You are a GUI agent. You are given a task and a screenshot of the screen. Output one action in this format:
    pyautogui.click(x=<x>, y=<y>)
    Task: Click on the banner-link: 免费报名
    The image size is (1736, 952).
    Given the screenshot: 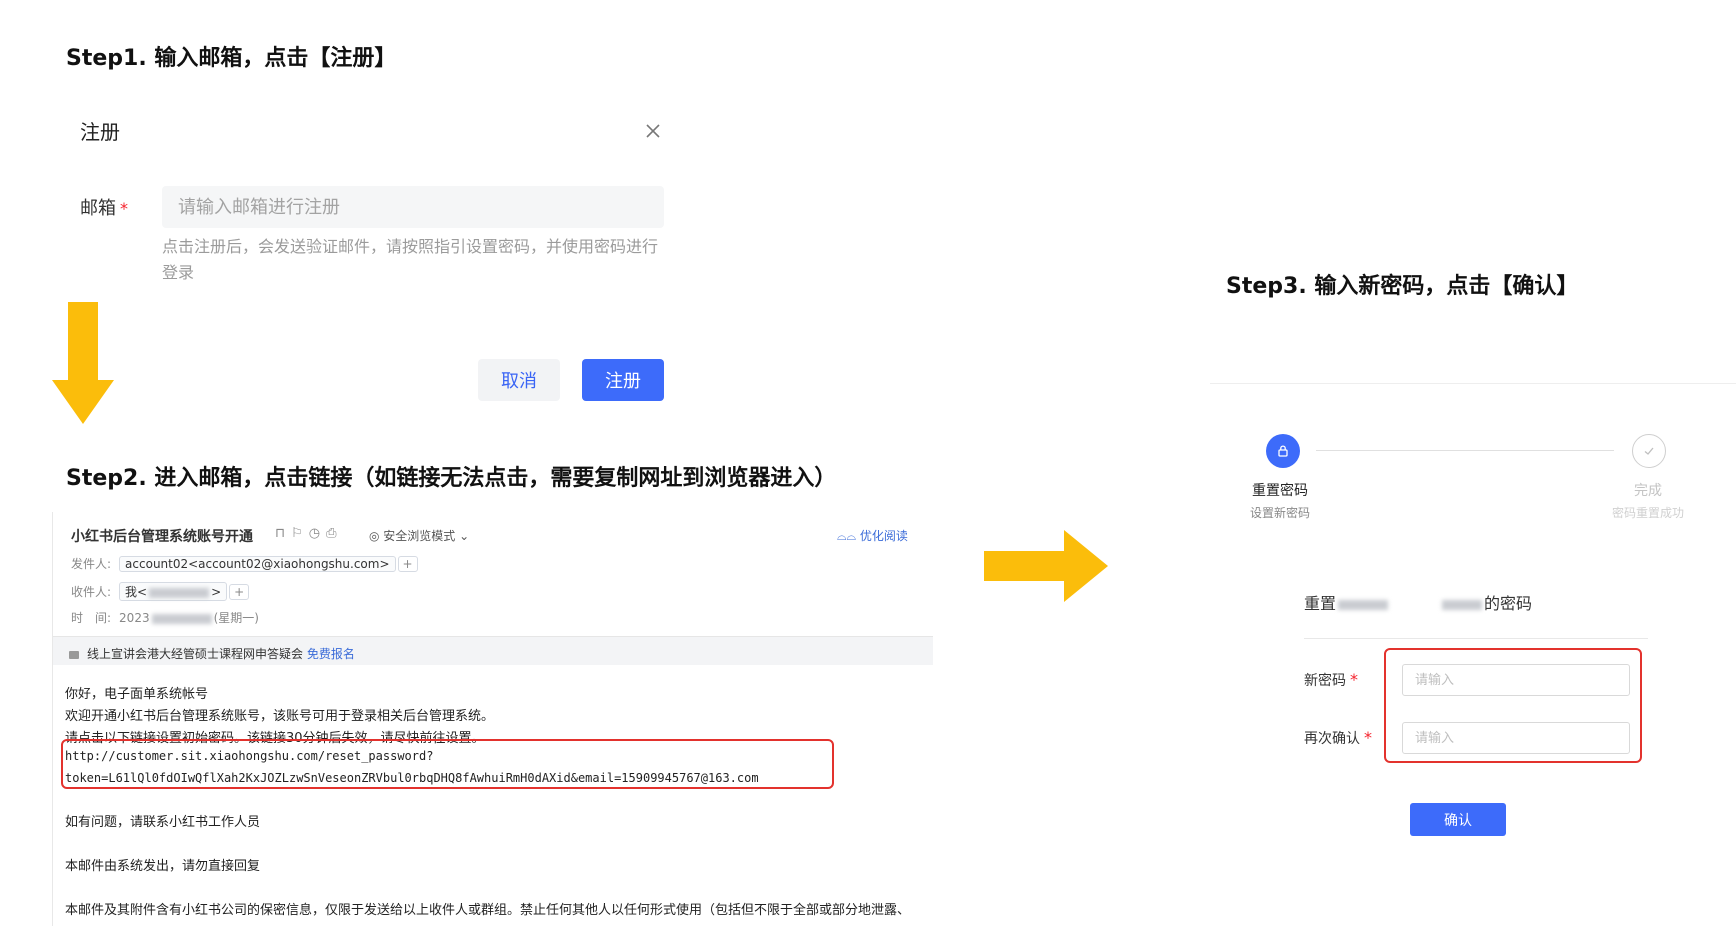 What is the action you would take?
    pyautogui.click(x=331, y=654)
    